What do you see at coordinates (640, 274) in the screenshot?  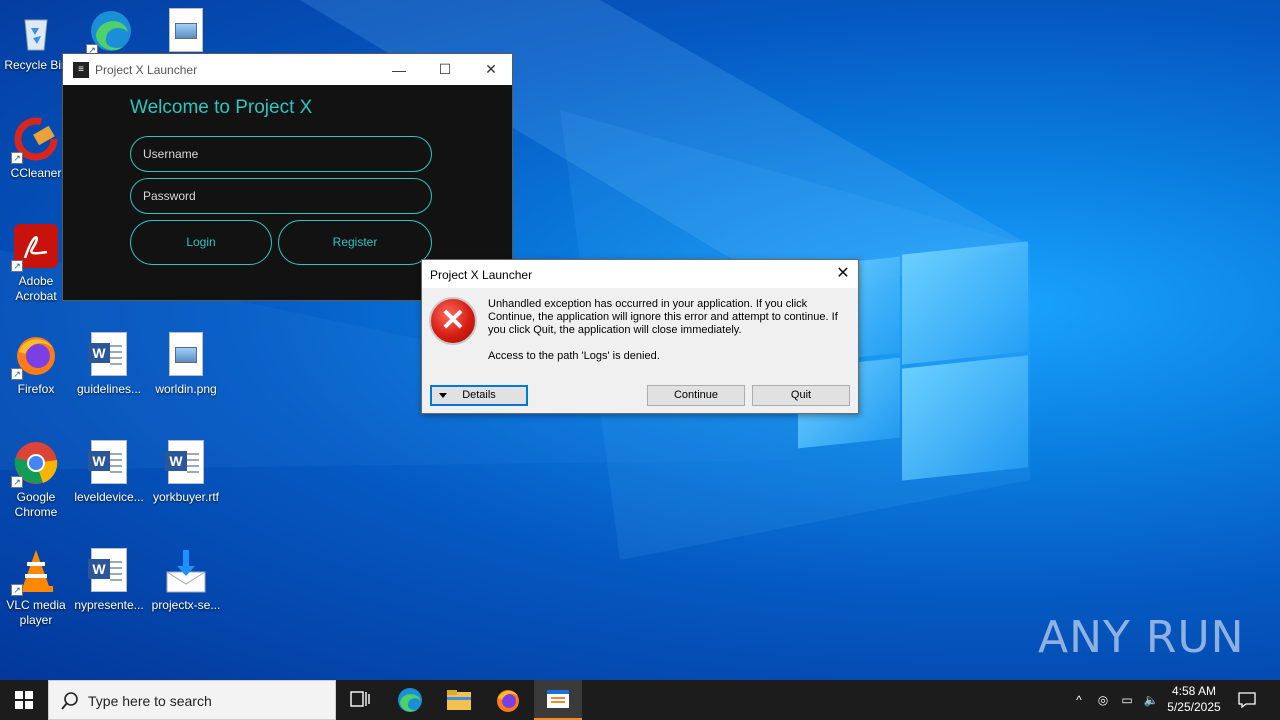 I see `dialog-titlebar: Project X Launcher ✕` at bounding box center [640, 274].